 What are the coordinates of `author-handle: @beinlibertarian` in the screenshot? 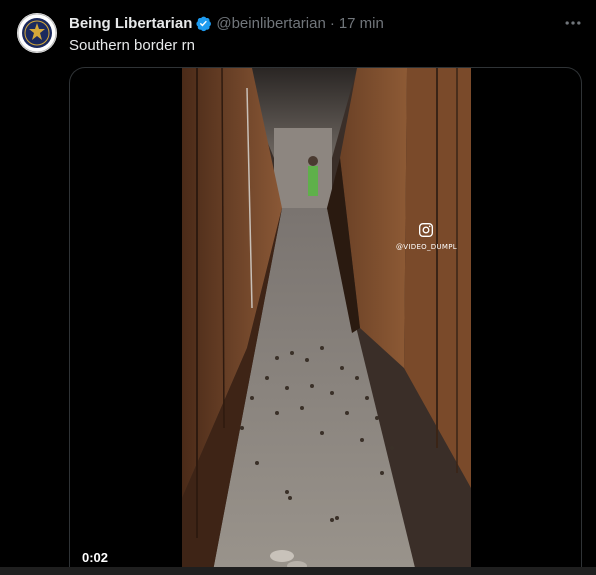 It's located at (270, 23).